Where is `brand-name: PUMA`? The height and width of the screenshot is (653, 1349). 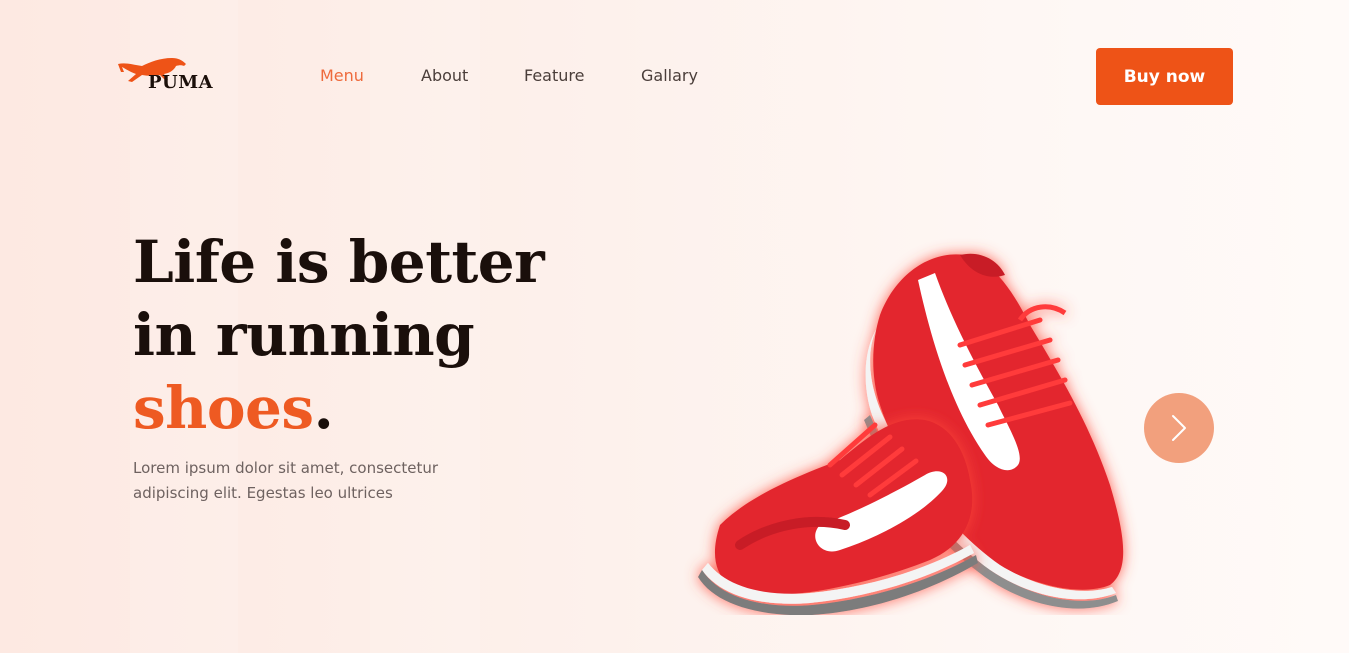
brand-name: PUMA is located at coordinates (181, 82).